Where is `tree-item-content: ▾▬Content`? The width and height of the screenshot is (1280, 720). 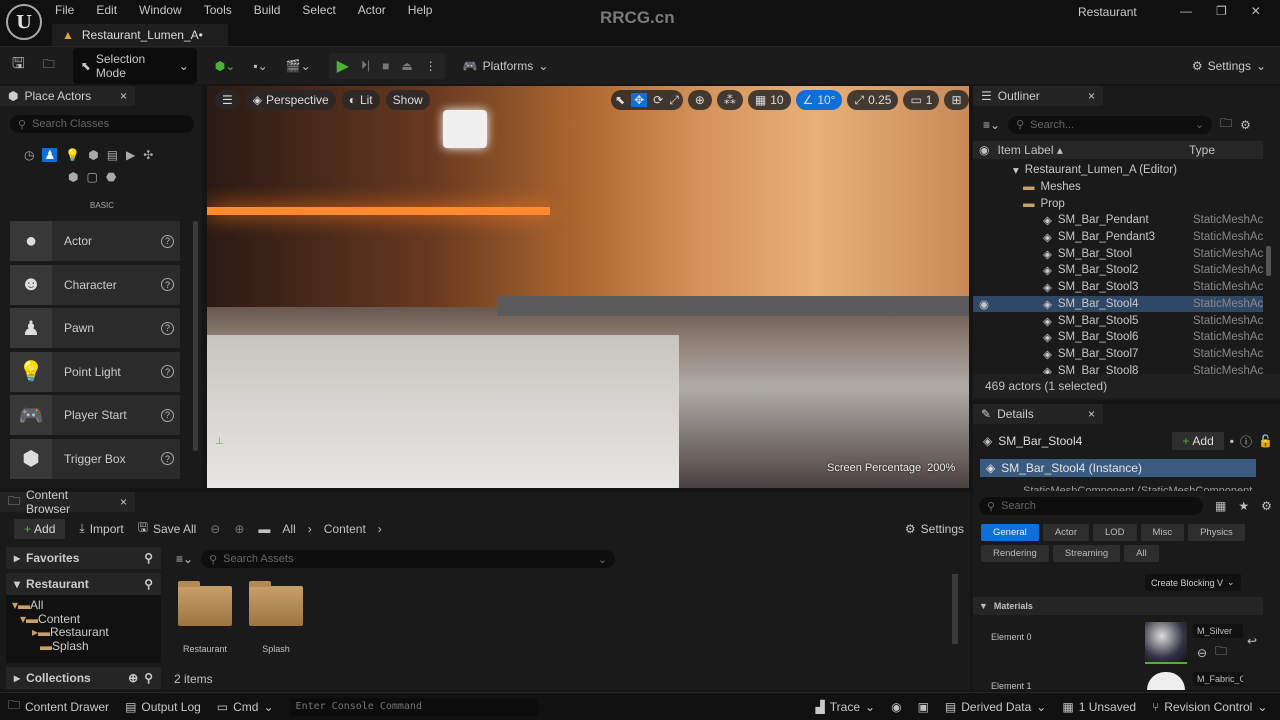 tree-item-content: ▾▬Content is located at coordinates (83, 619).